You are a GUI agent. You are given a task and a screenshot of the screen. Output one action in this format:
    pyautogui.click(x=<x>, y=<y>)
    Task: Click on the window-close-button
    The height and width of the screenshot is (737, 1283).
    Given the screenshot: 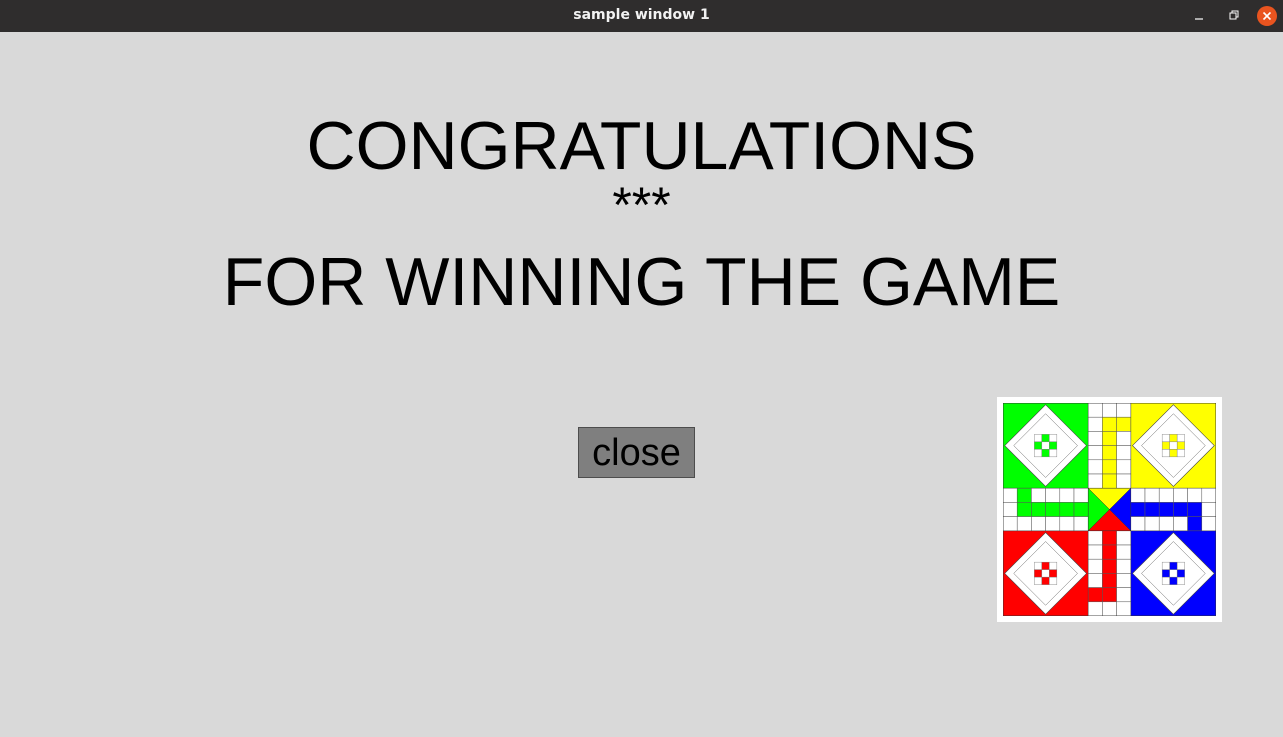 What is the action you would take?
    pyautogui.click(x=1267, y=16)
    